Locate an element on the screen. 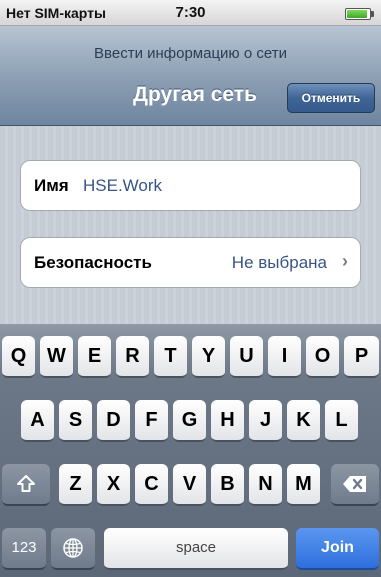 The width and height of the screenshot is (381, 577). key-y: Y is located at coordinates (208, 357).